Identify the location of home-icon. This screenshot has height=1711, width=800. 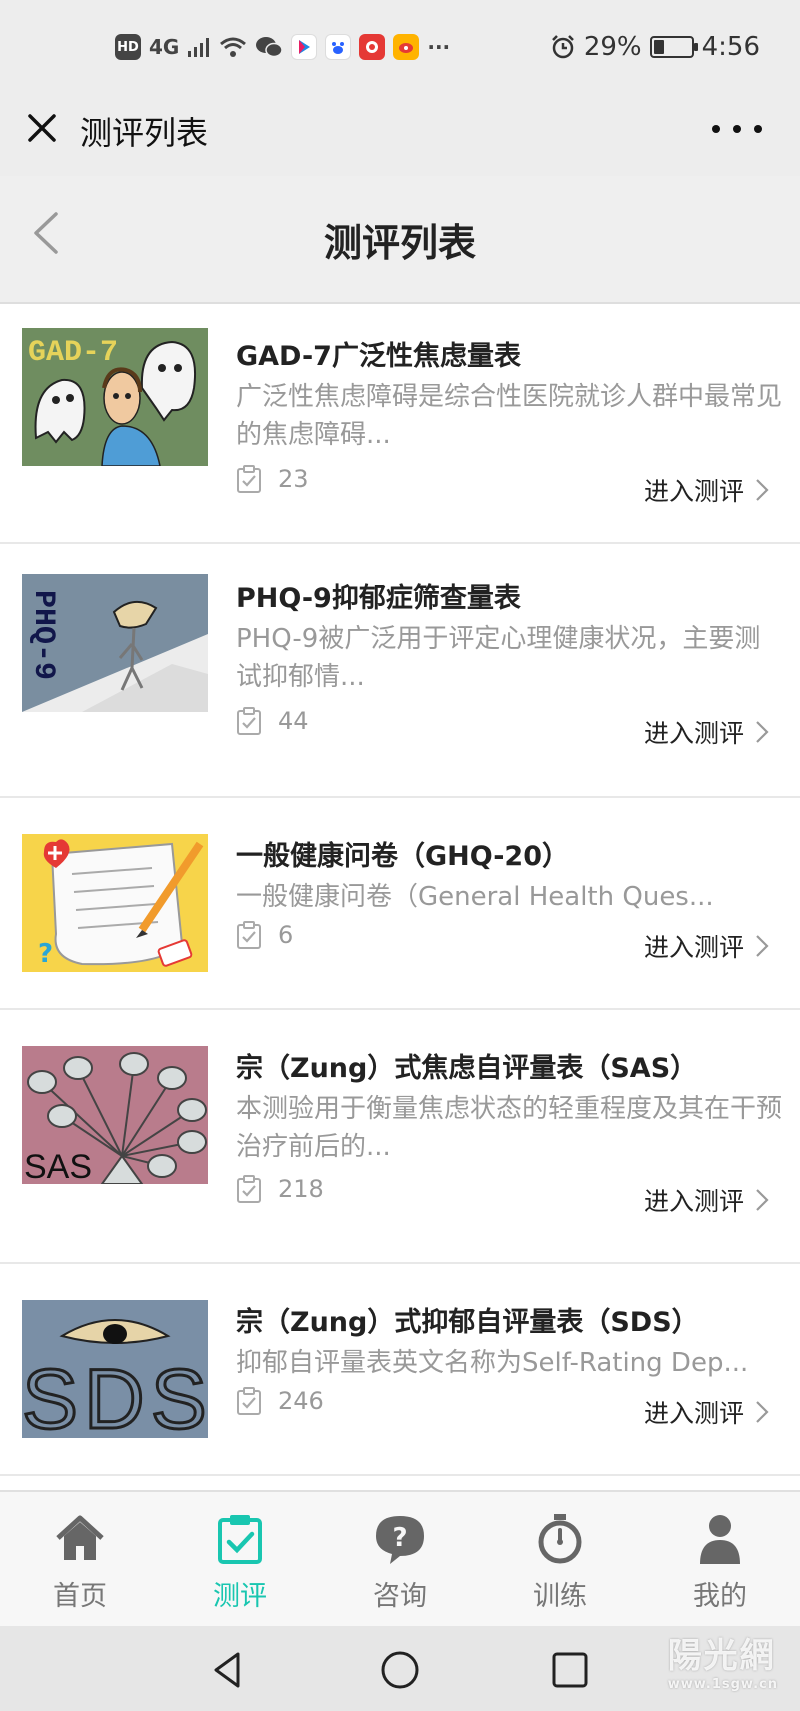
(80, 1537).